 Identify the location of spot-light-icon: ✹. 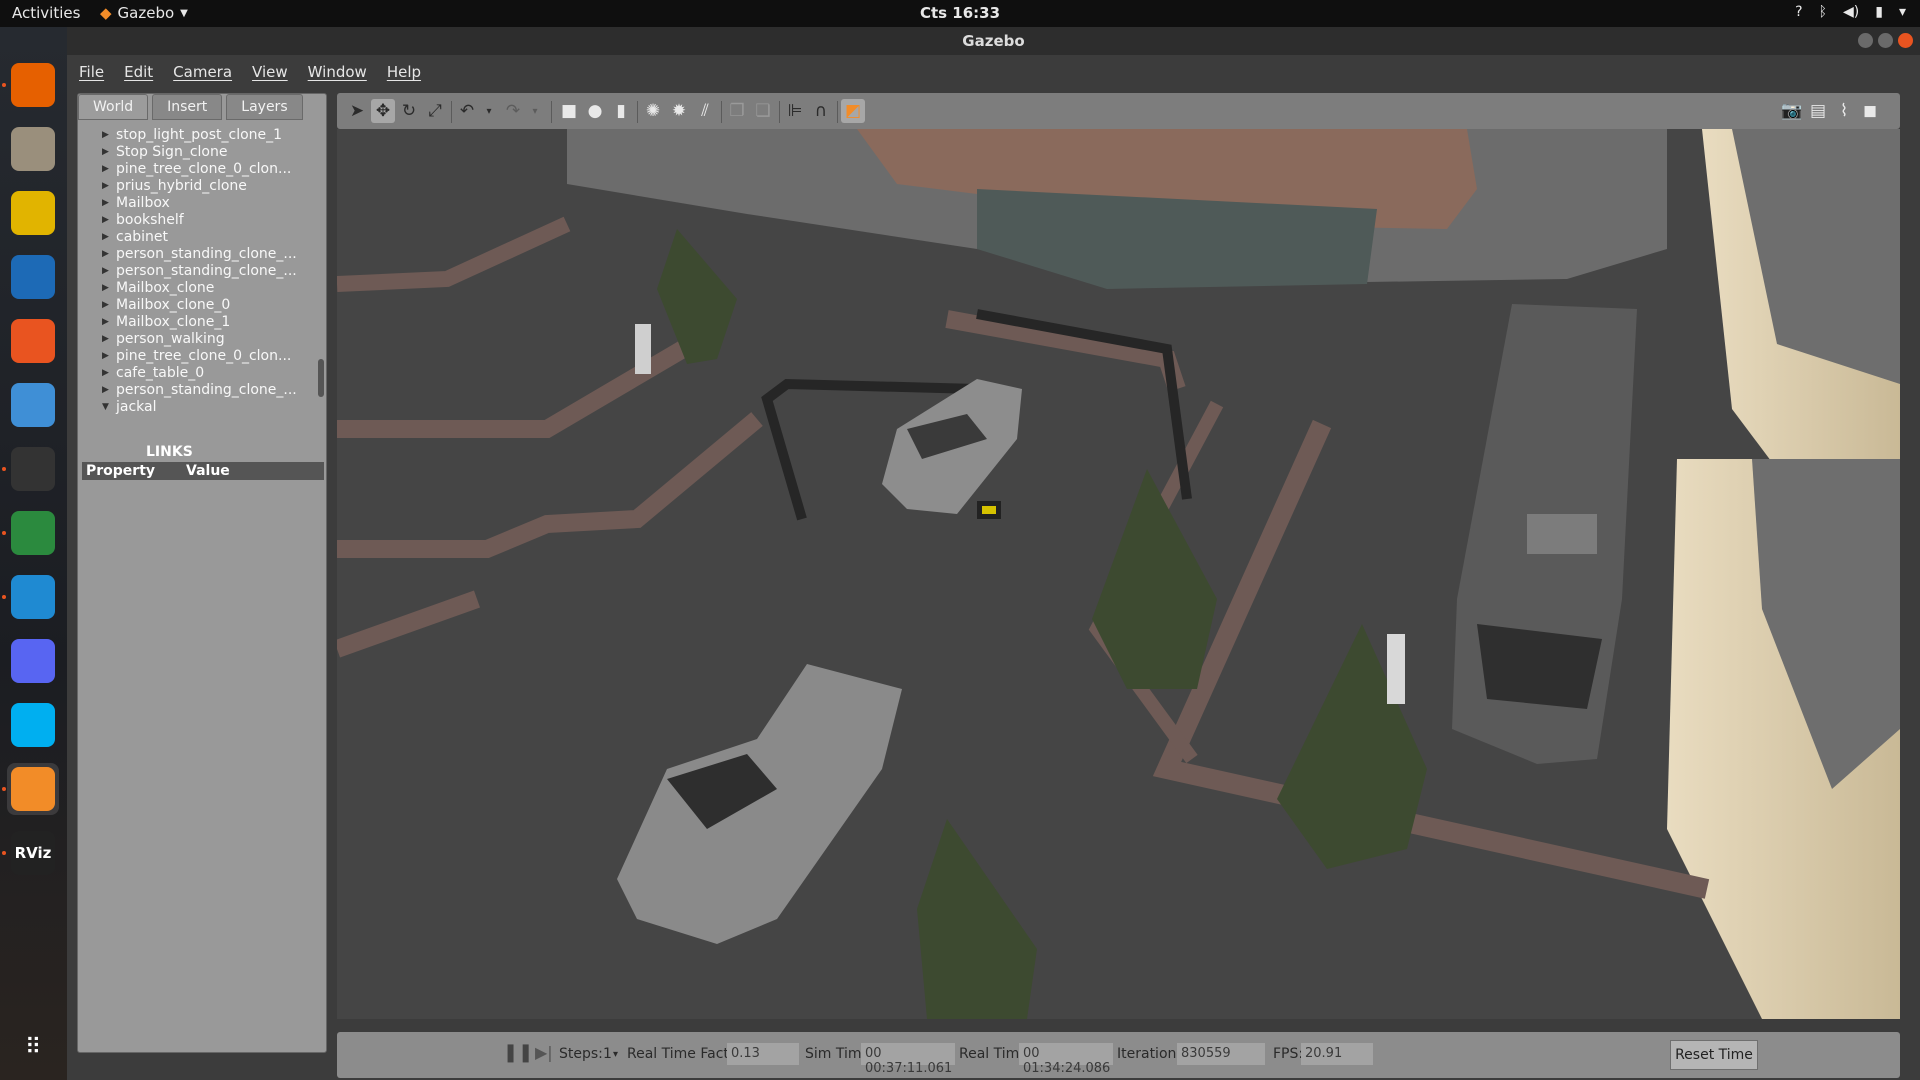
(679, 111).